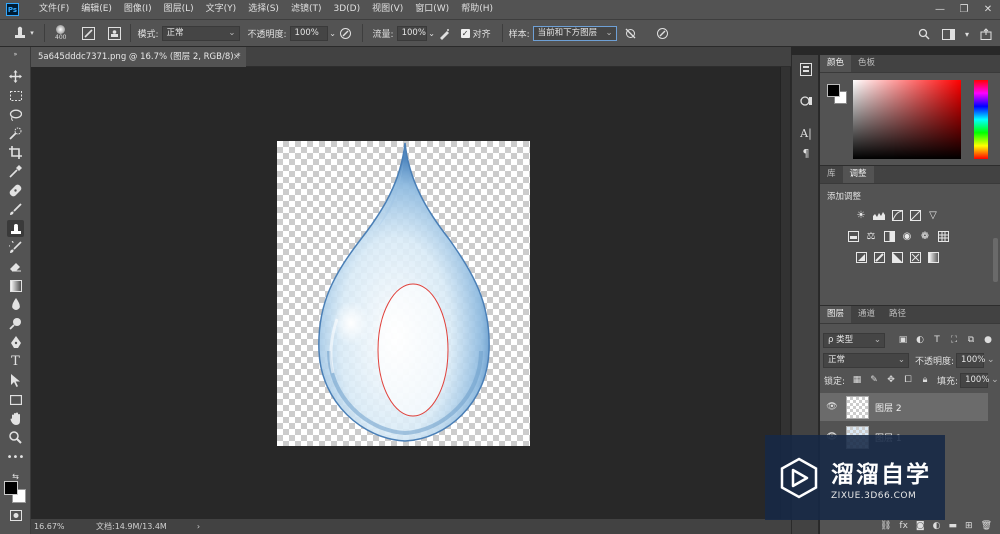 Image resolution: width=1000 pixels, height=534 pixels. What do you see at coordinates (574, 33) in the screenshot?
I see `sample-select: 当前和下方图层 ⌄` at bounding box center [574, 33].